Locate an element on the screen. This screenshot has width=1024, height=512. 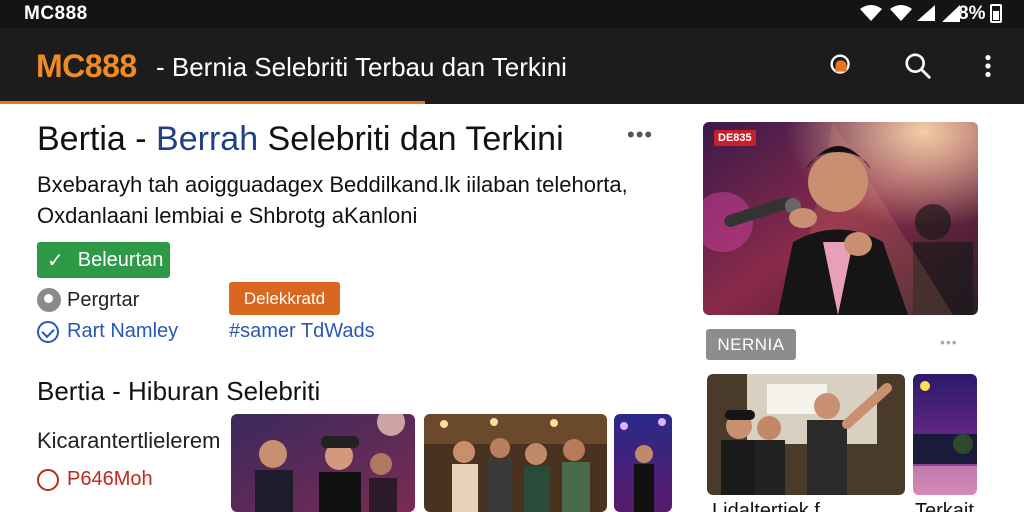
carrier-label: MC888 is located at coordinates (56, 13).